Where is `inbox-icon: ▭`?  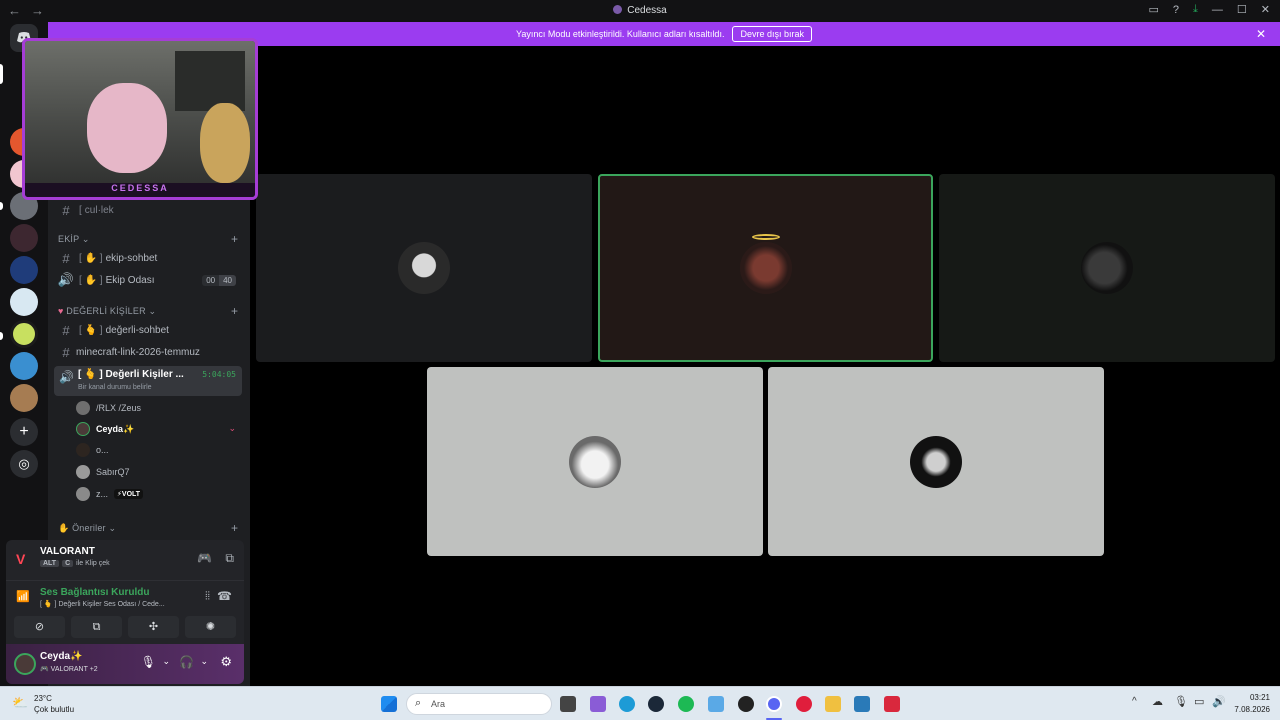
inbox-icon: ▭ is located at coordinates (1154, 9).